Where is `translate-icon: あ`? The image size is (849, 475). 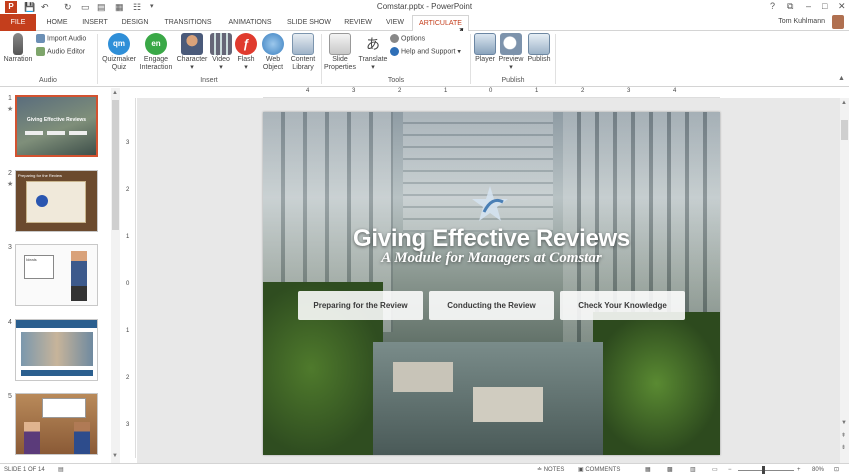 translate-icon: あ is located at coordinates (373, 44).